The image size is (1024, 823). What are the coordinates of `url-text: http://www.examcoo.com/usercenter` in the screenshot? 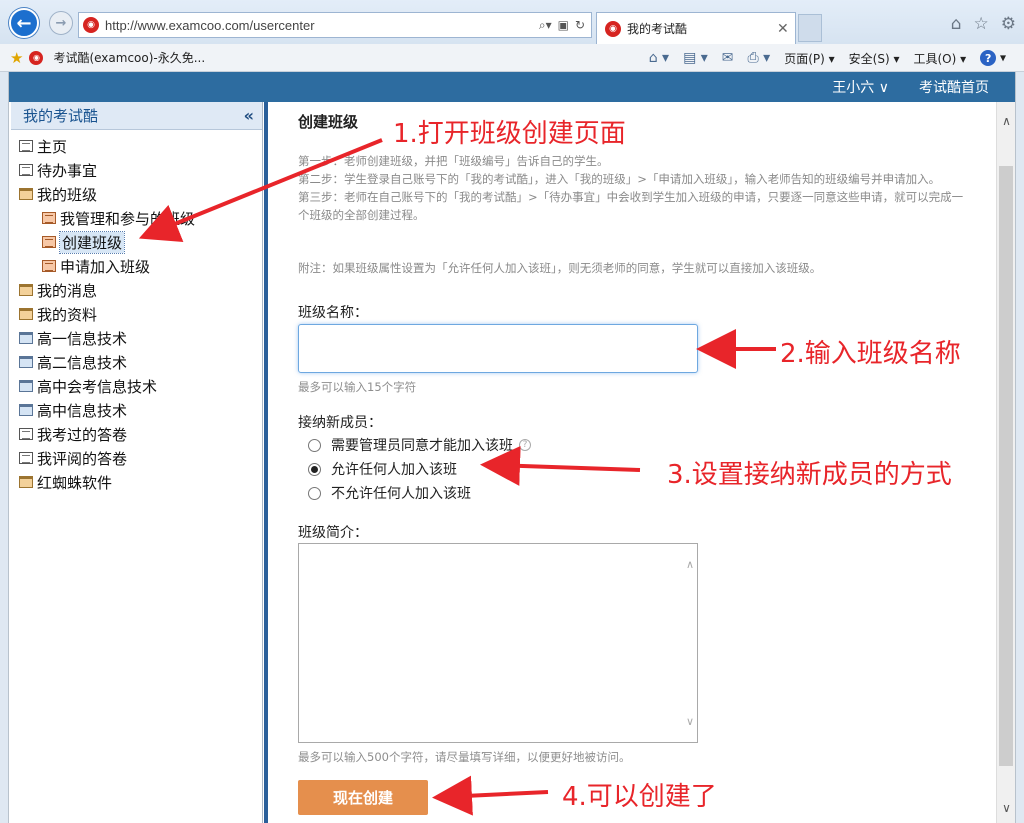 It's located at (322, 25).